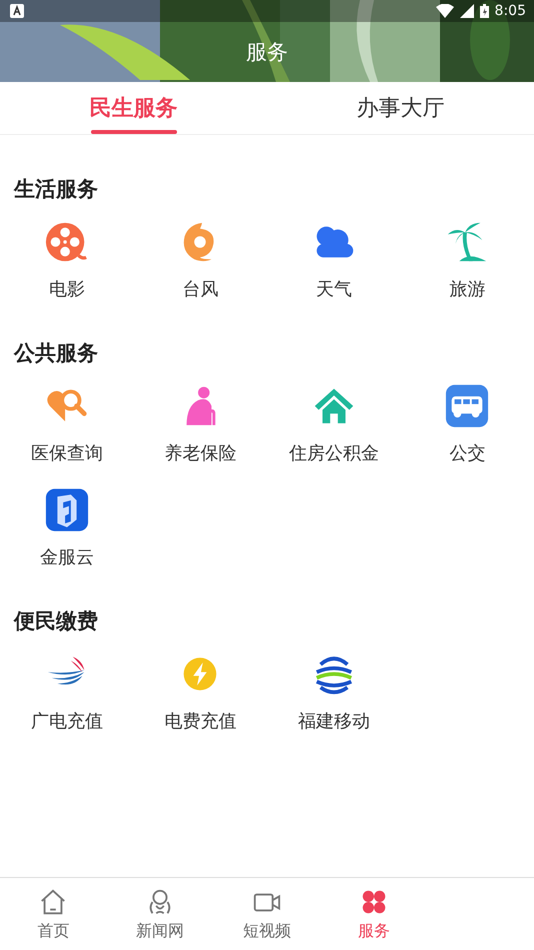 The width and height of the screenshot is (534, 950). I want to click on service-item: 医保查询, so click(67, 424).